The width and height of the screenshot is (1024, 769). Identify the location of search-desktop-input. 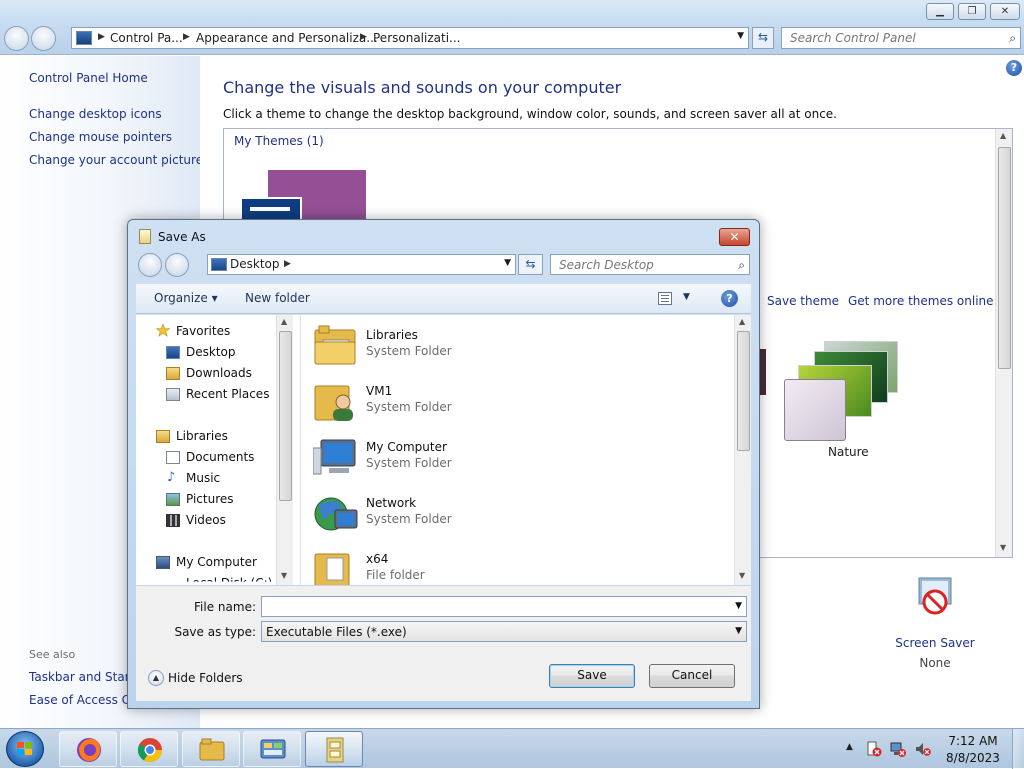
(642, 265).